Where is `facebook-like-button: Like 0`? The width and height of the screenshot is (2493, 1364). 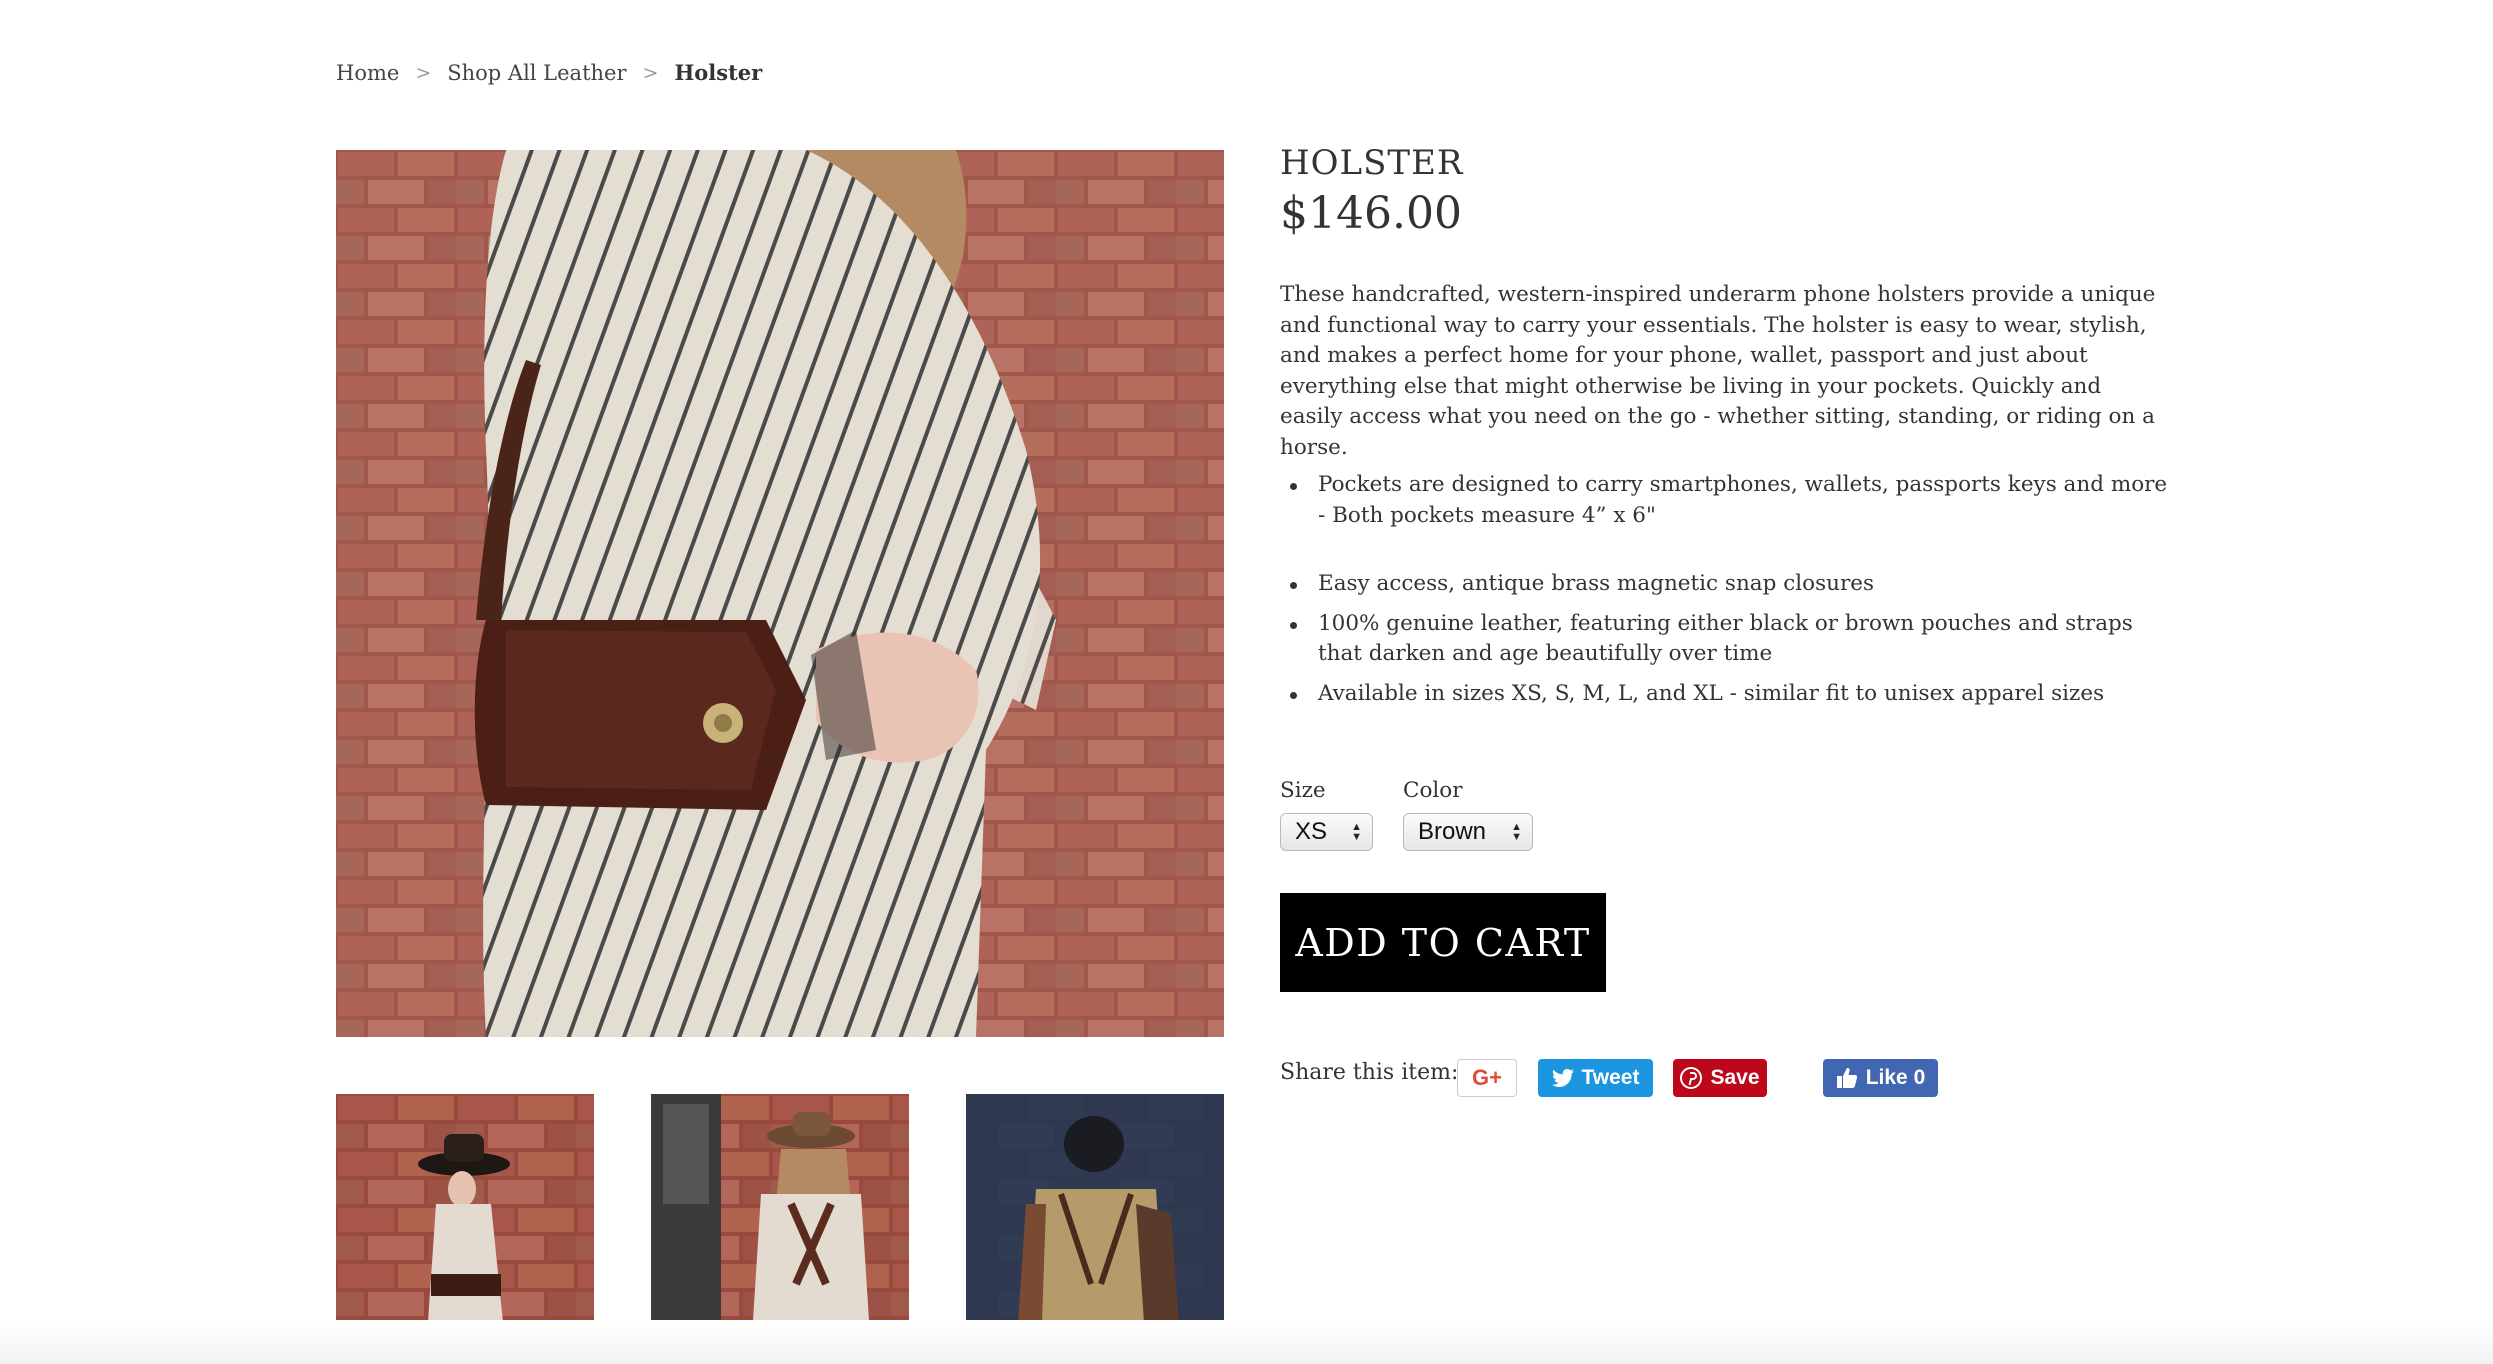 facebook-like-button: Like 0 is located at coordinates (1880, 1078).